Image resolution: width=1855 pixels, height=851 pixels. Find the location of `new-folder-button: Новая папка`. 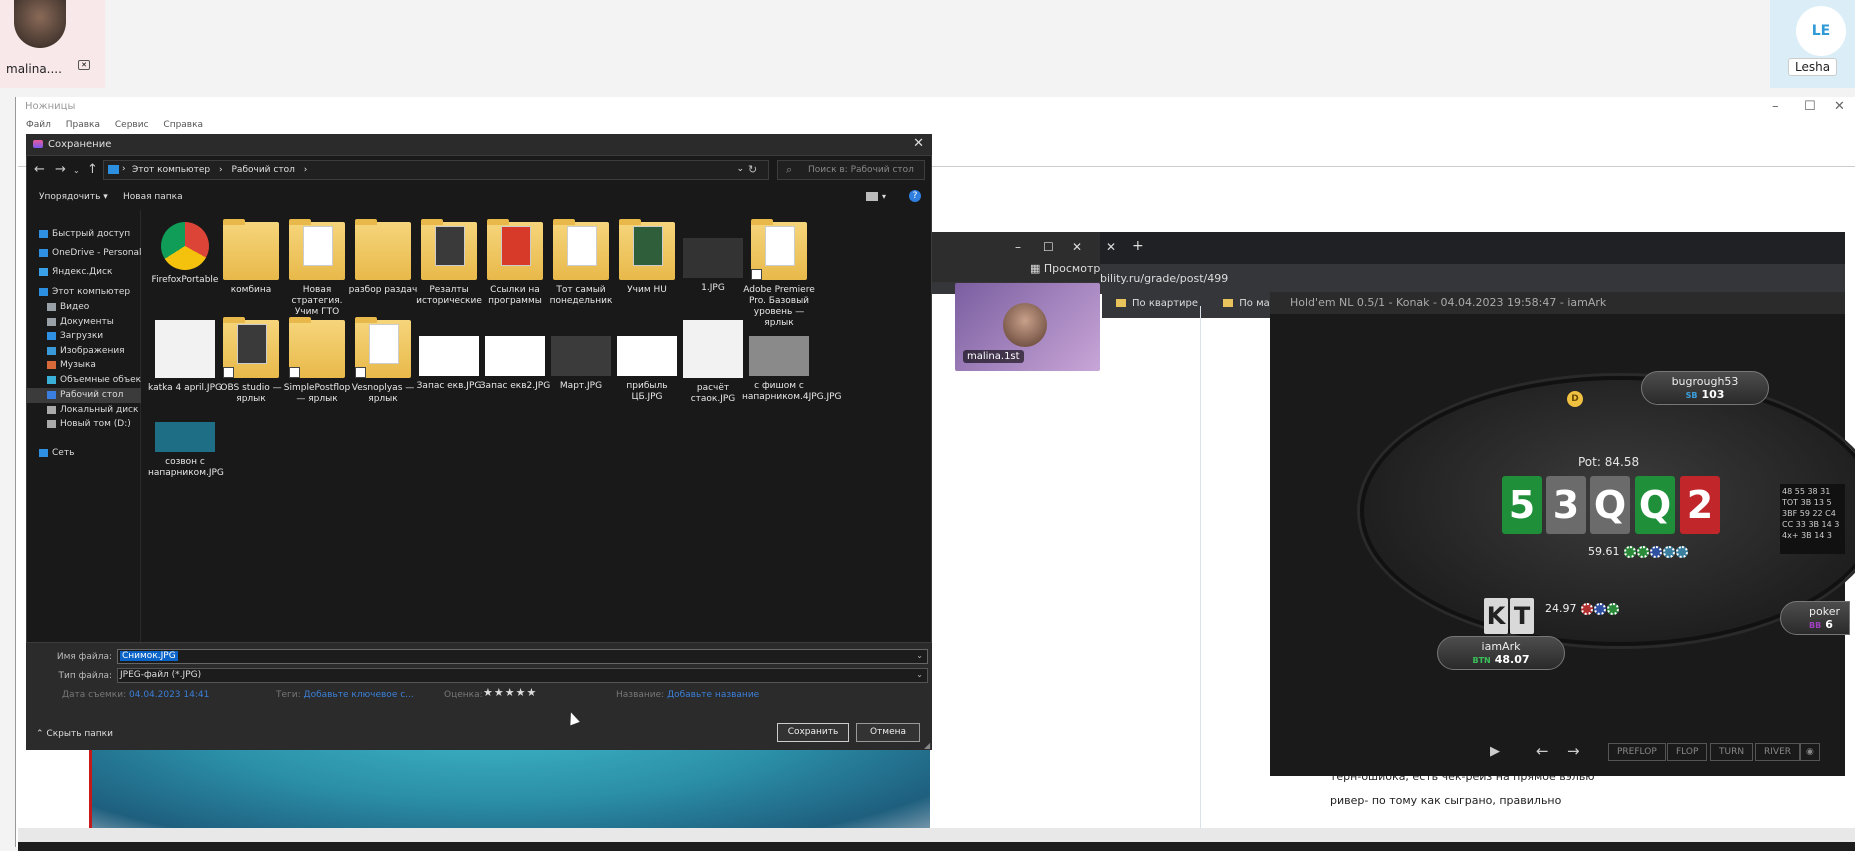

new-folder-button: Новая папка is located at coordinates (153, 197).